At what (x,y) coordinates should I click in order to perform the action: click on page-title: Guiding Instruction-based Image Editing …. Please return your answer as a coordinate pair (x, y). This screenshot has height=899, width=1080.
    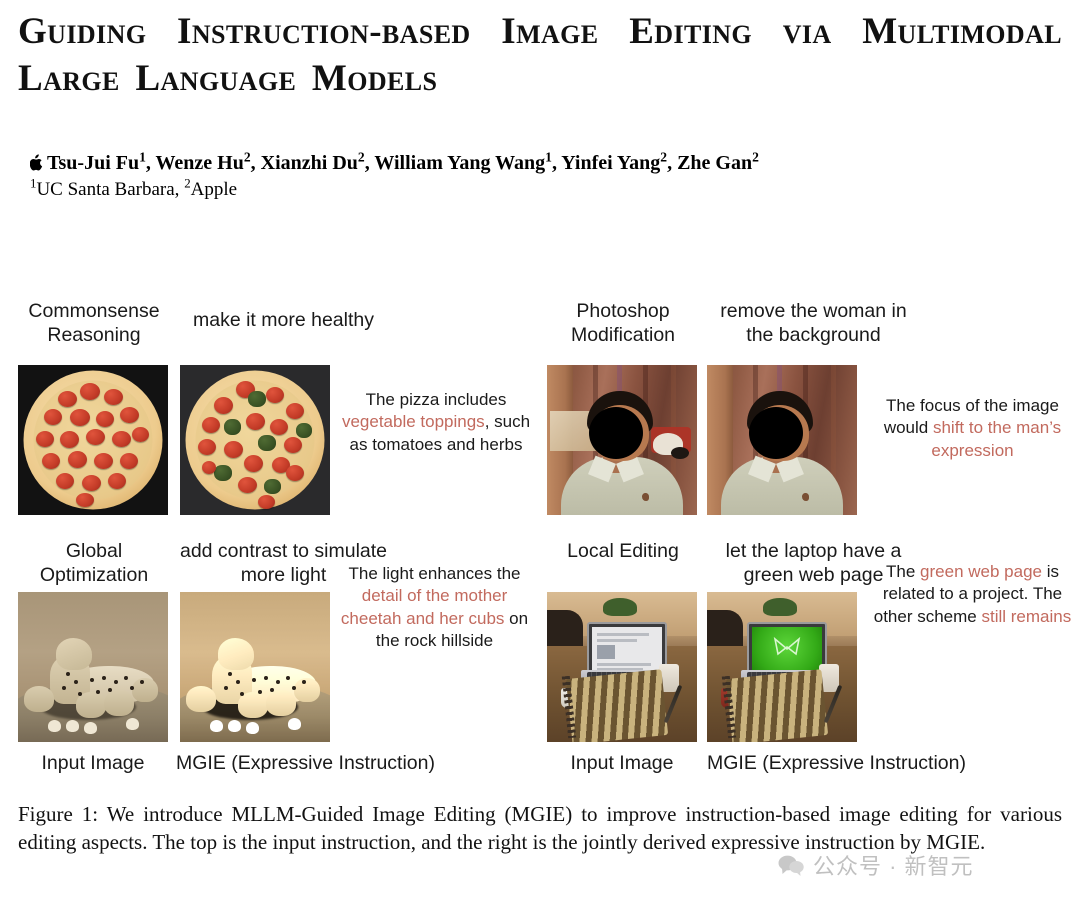
    Looking at the image, I should click on (540, 55).